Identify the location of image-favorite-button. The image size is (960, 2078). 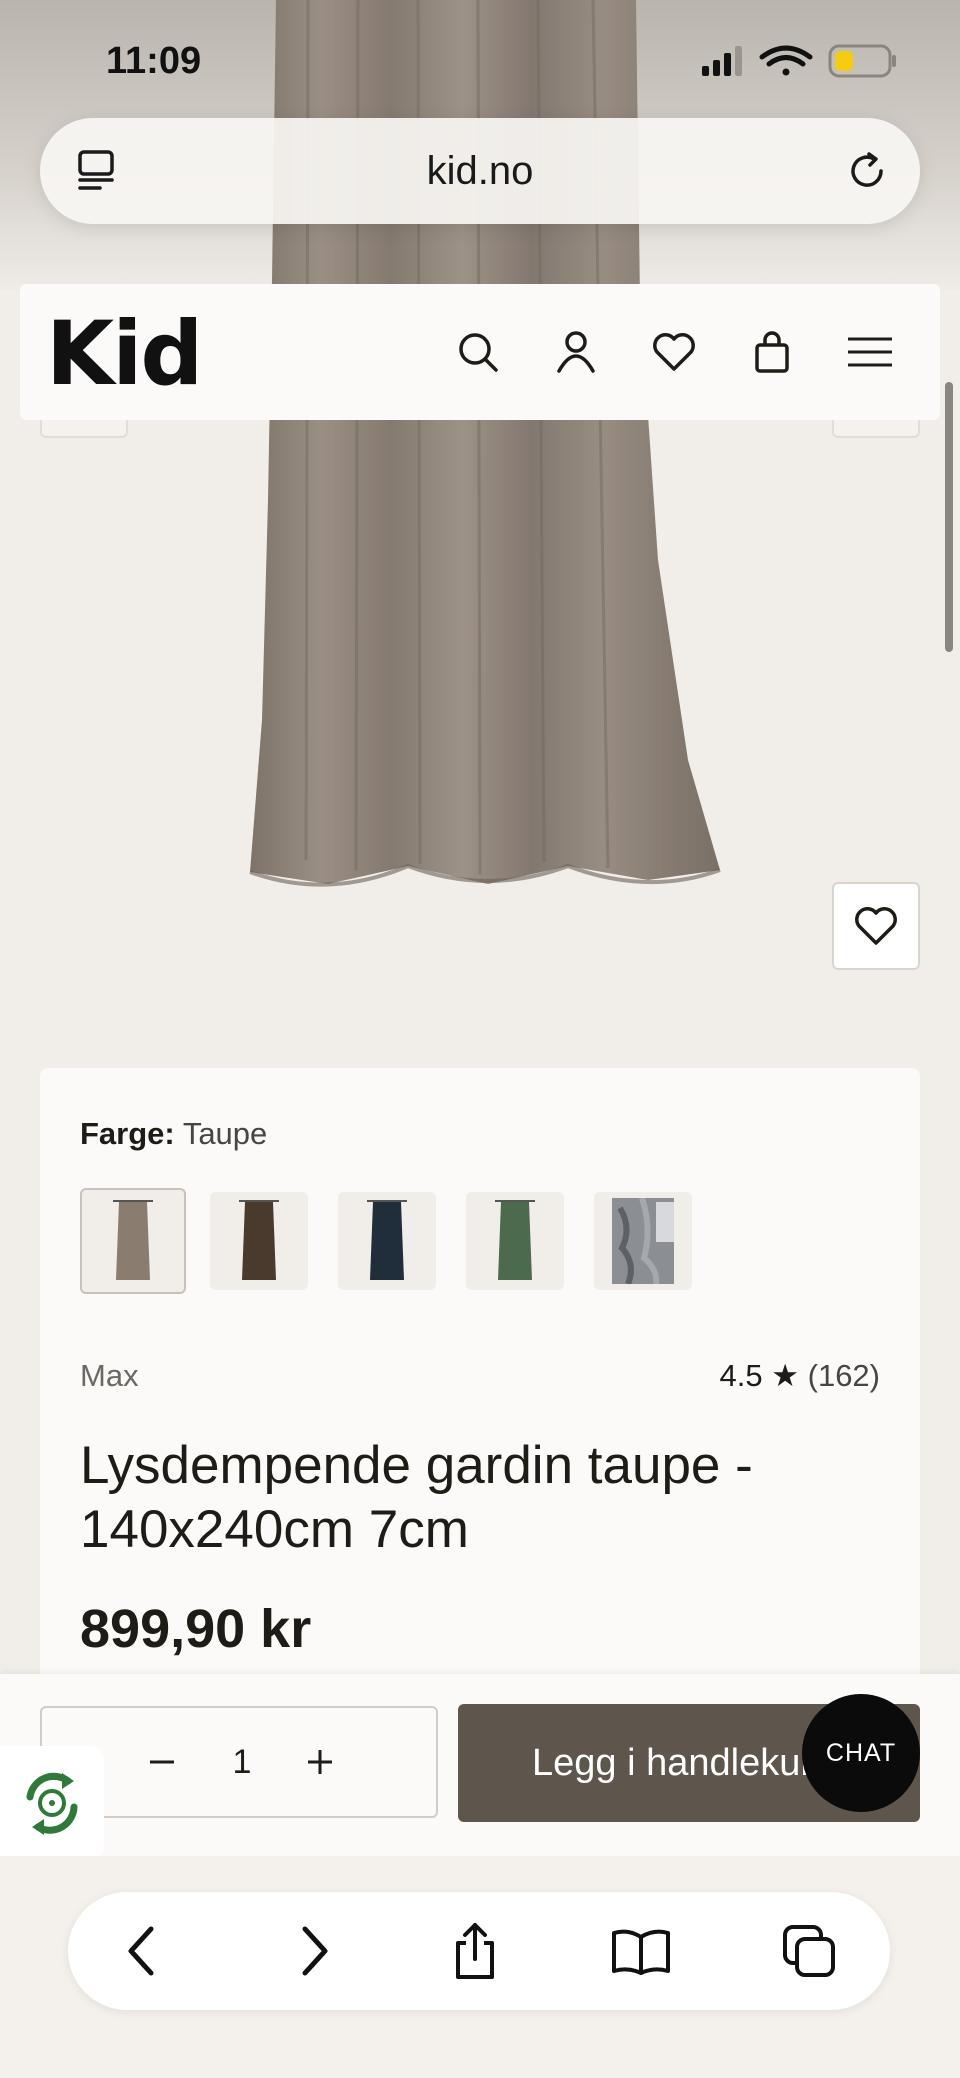
(876, 926).